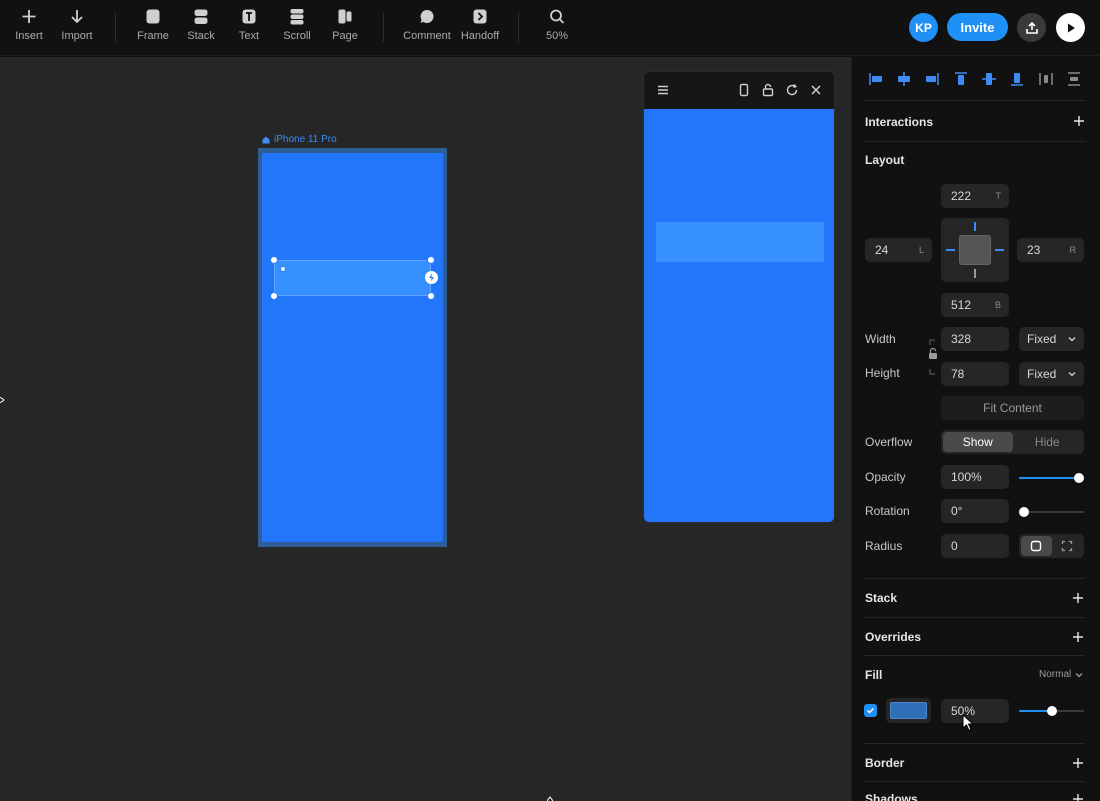  What do you see at coordinates (954, 546) in the screenshot?
I see `radius-value: 0` at bounding box center [954, 546].